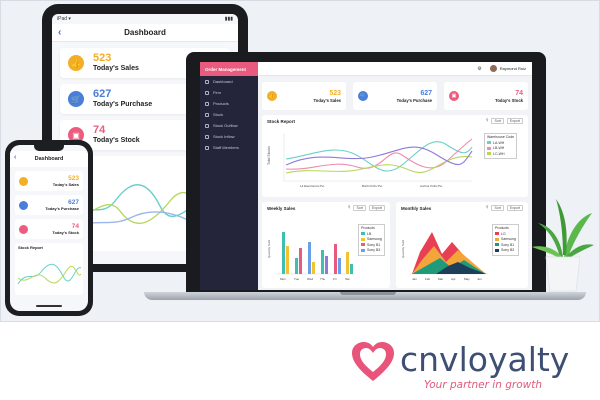  What do you see at coordinates (414, 279) in the screenshot?
I see `x-tick-label: Jan` at bounding box center [414, 279].